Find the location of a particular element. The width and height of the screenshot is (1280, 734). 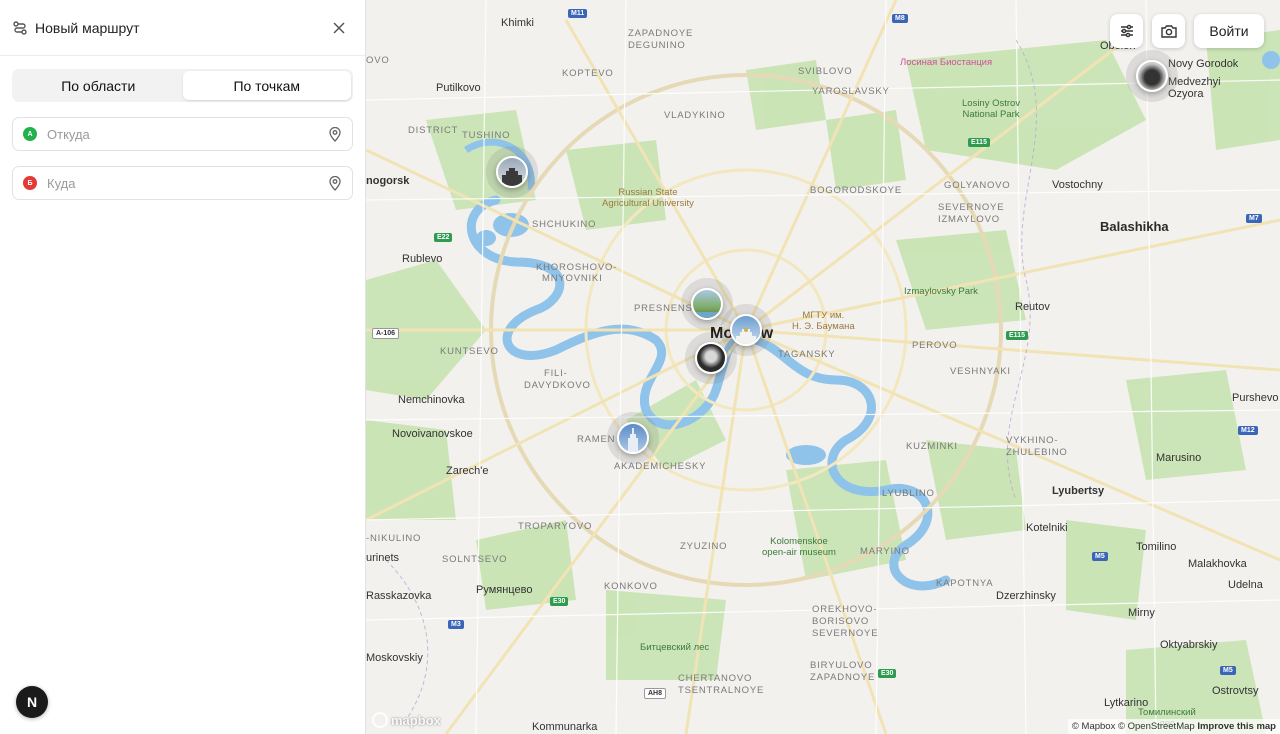

label-tsentralnoe: TSENTRALNOYE is located at coordinates (721, 690).